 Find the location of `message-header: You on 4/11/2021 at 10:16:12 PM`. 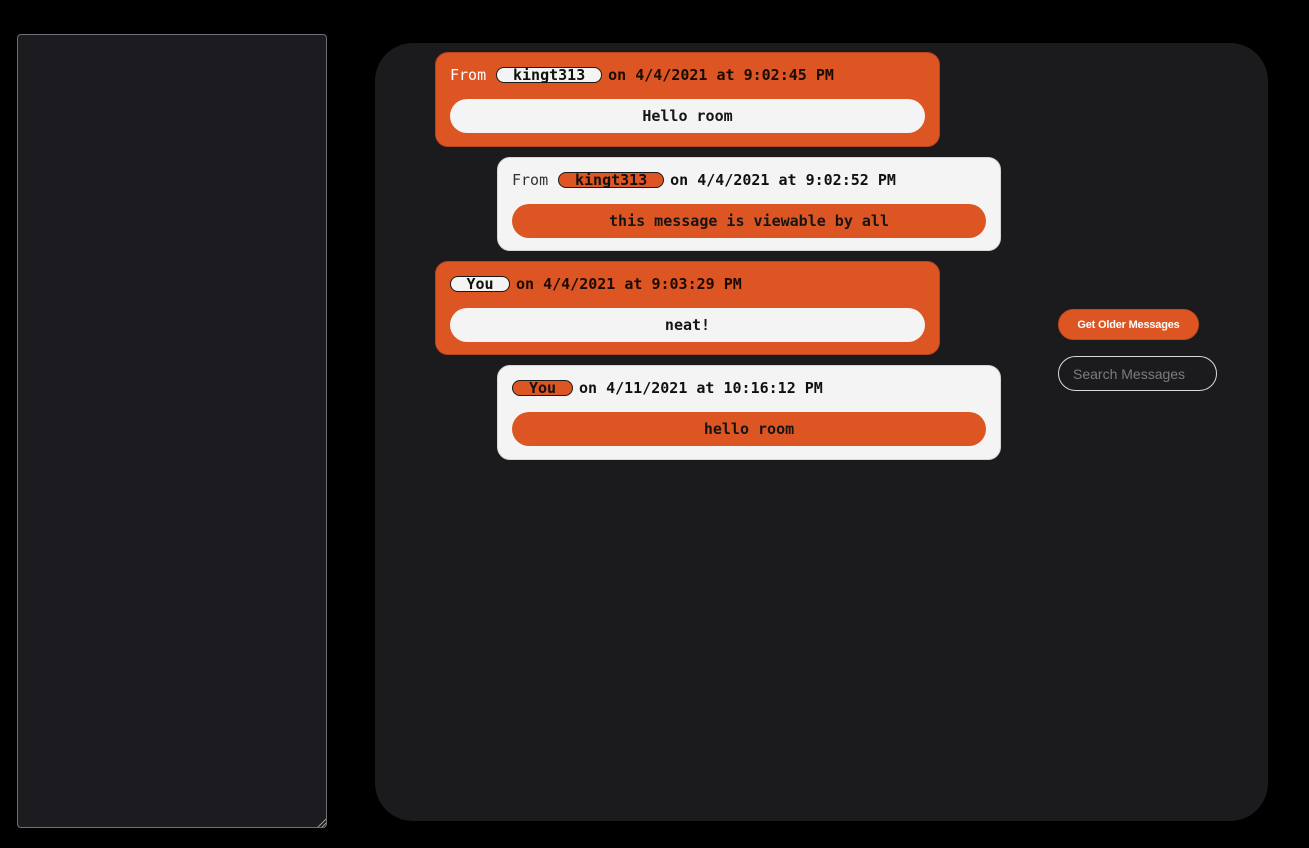

message-header: You on 4/11/2021 at 10:16:12 PM is located at coordinates (749, 388).